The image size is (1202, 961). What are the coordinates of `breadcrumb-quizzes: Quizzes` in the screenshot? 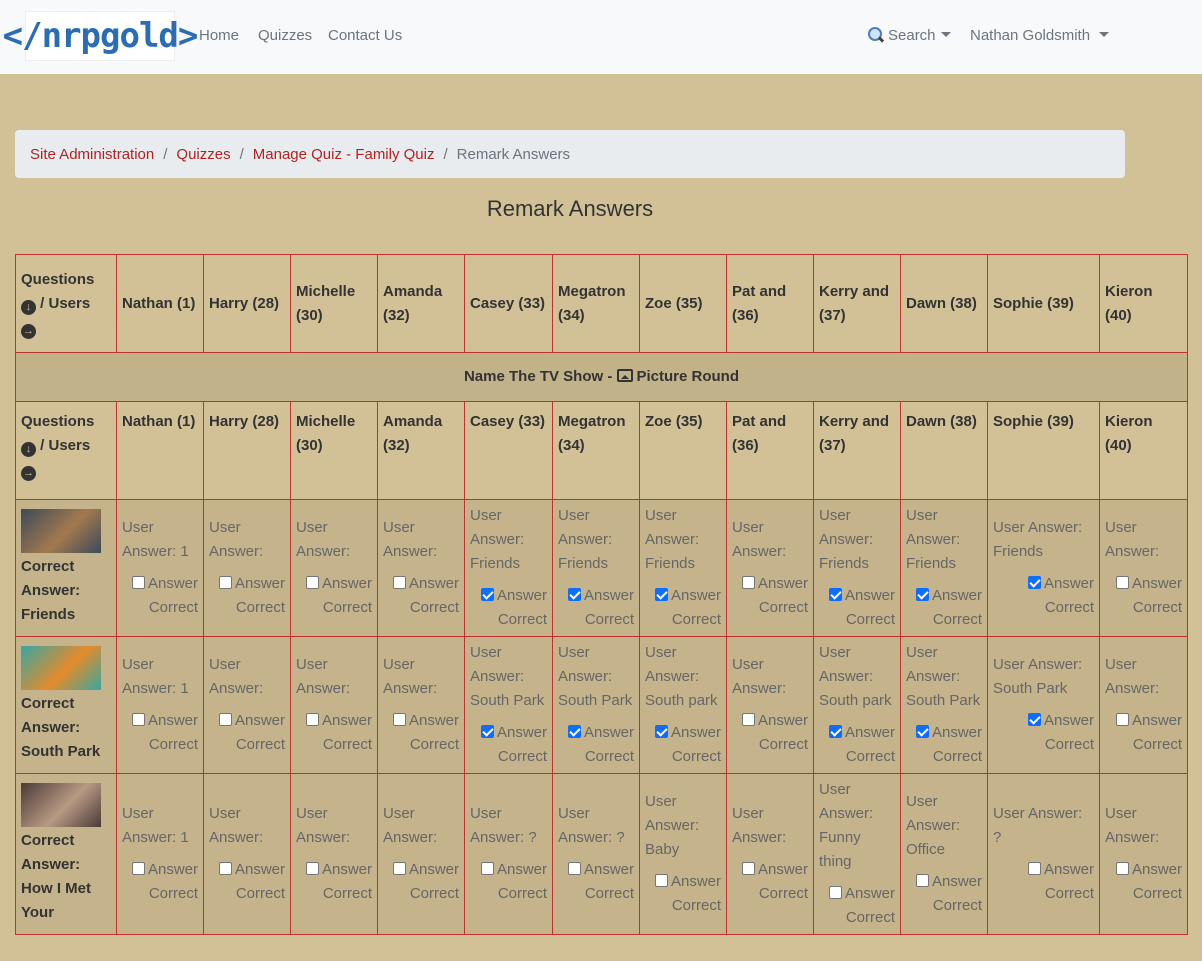 It's located at (203, 154).